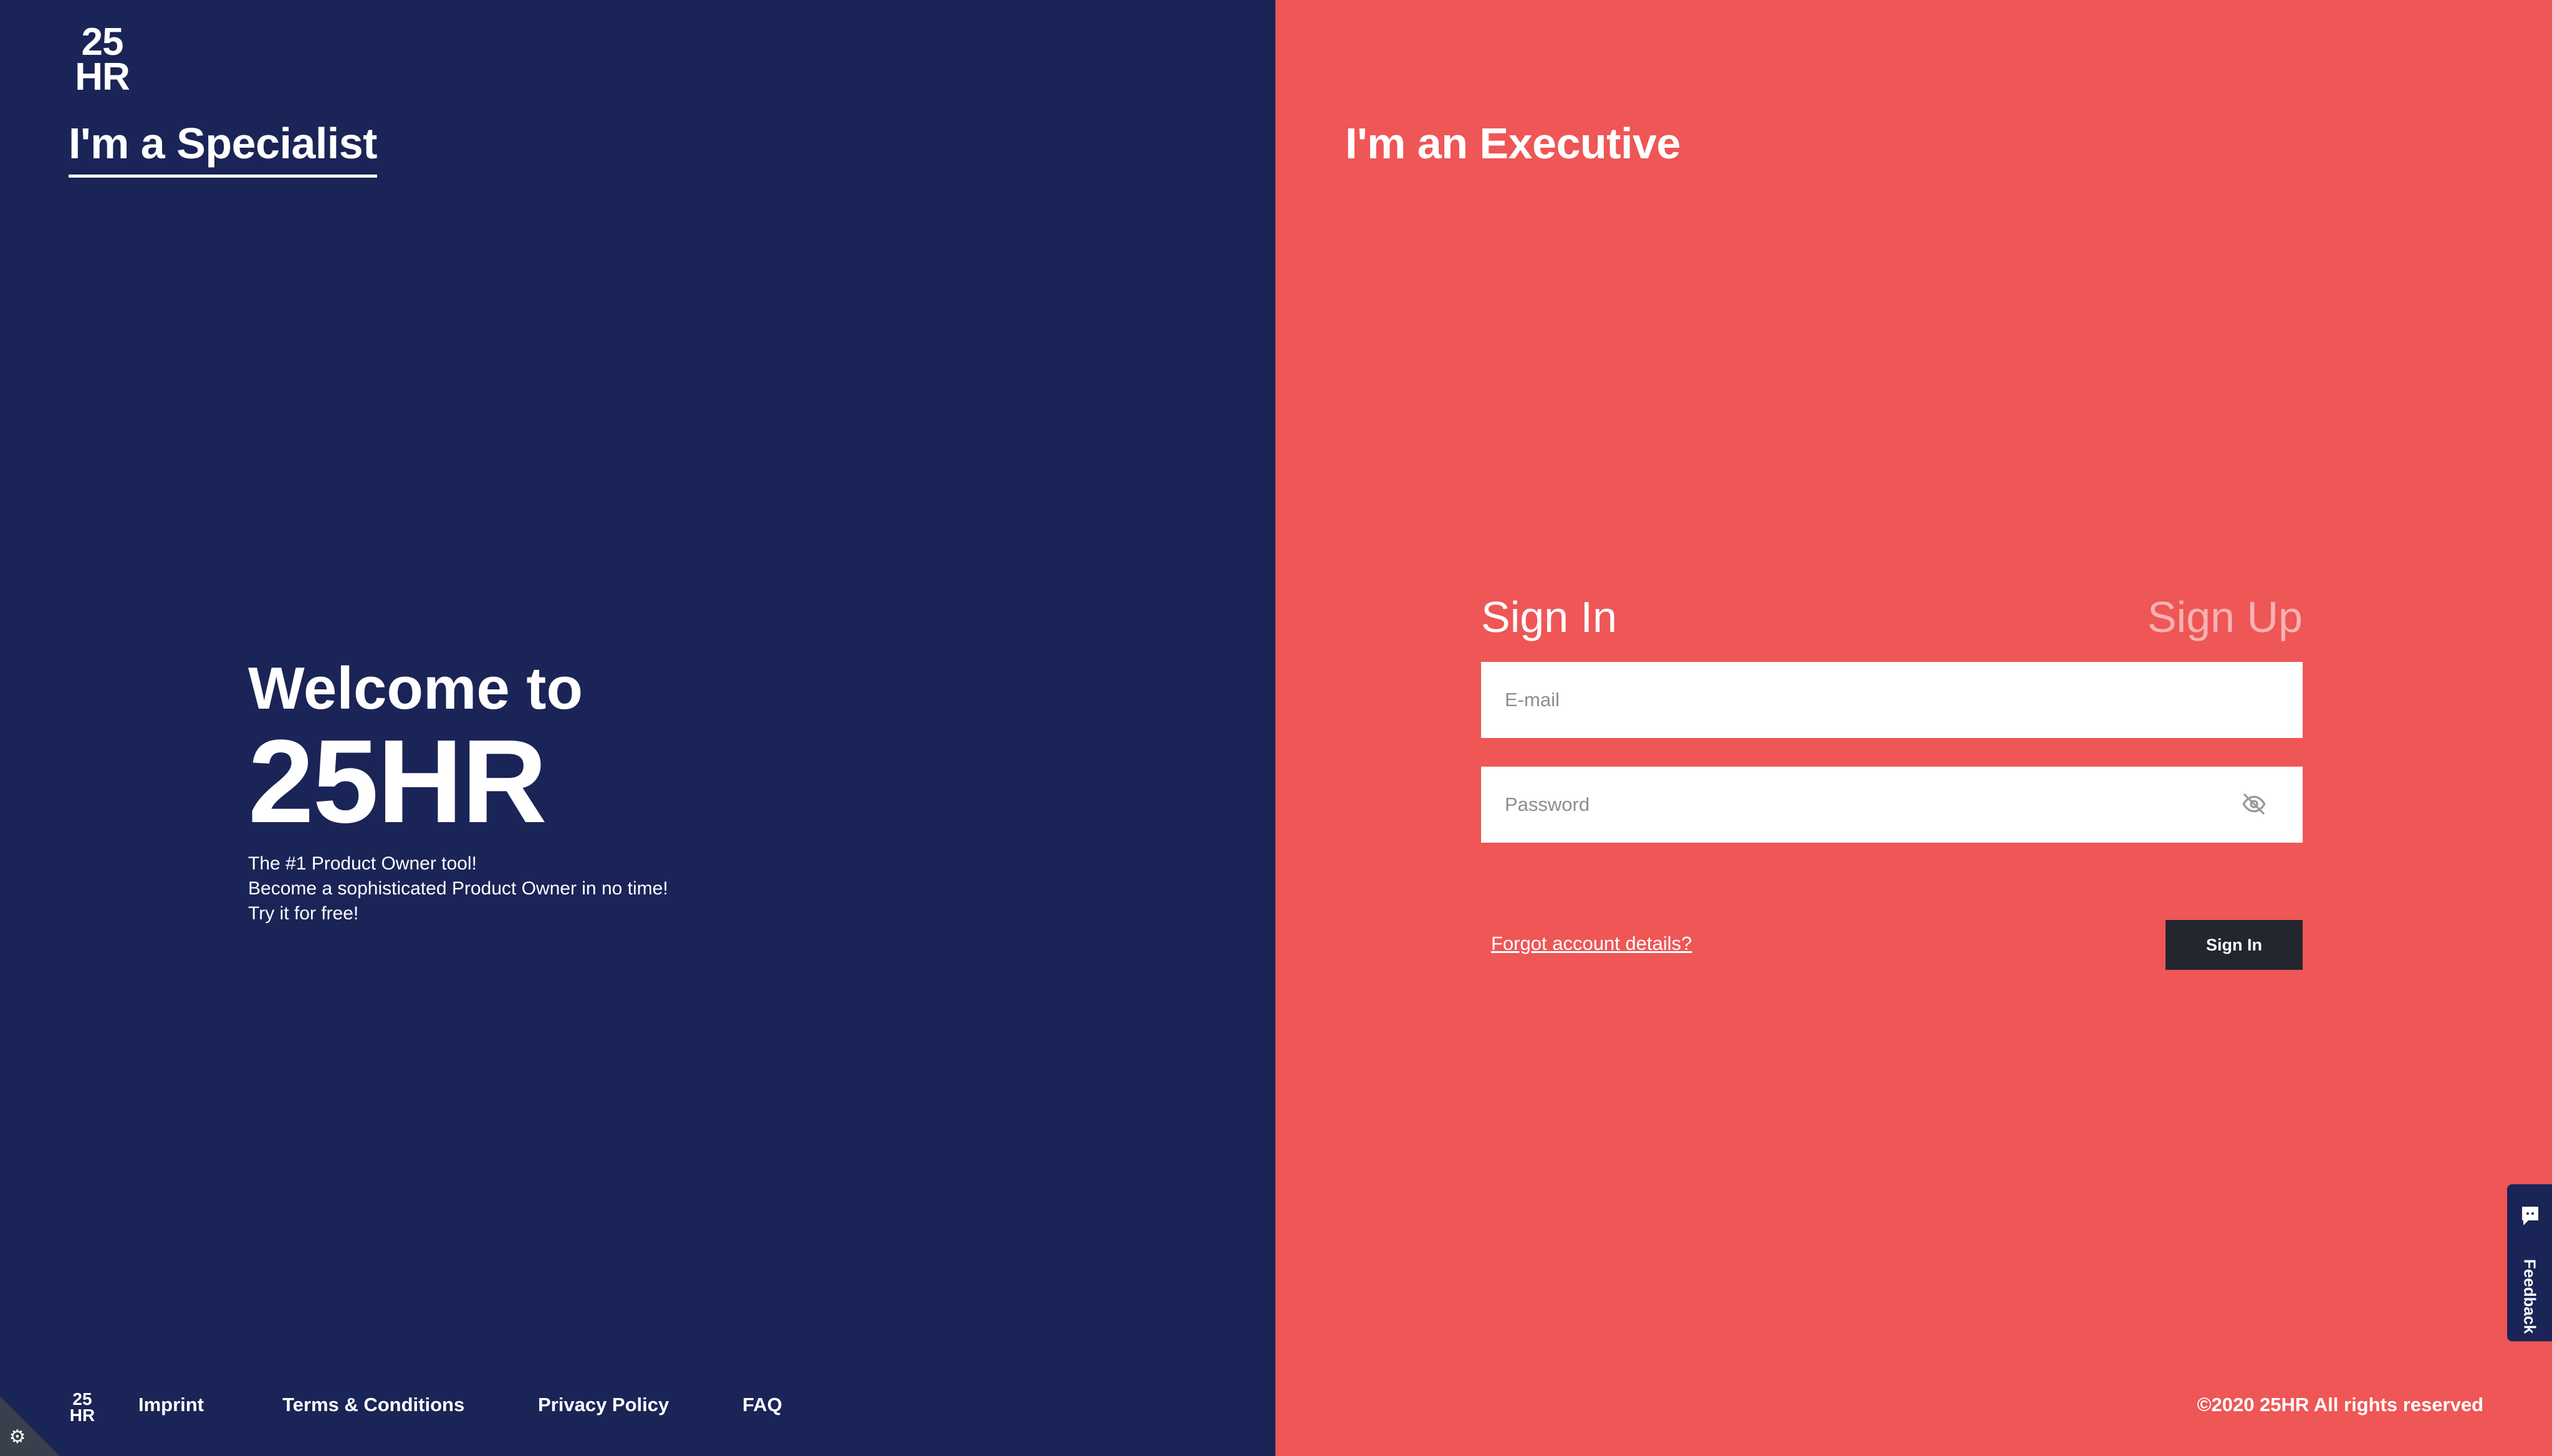  Describe the element at coordinates (303, 914) in the screenshot. I see `tagline-line: Try it for free!` at that location.